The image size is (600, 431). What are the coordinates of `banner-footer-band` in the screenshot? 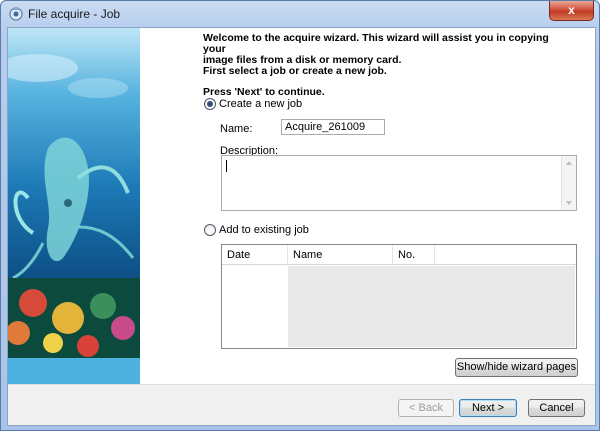 It's located at (74, 371).